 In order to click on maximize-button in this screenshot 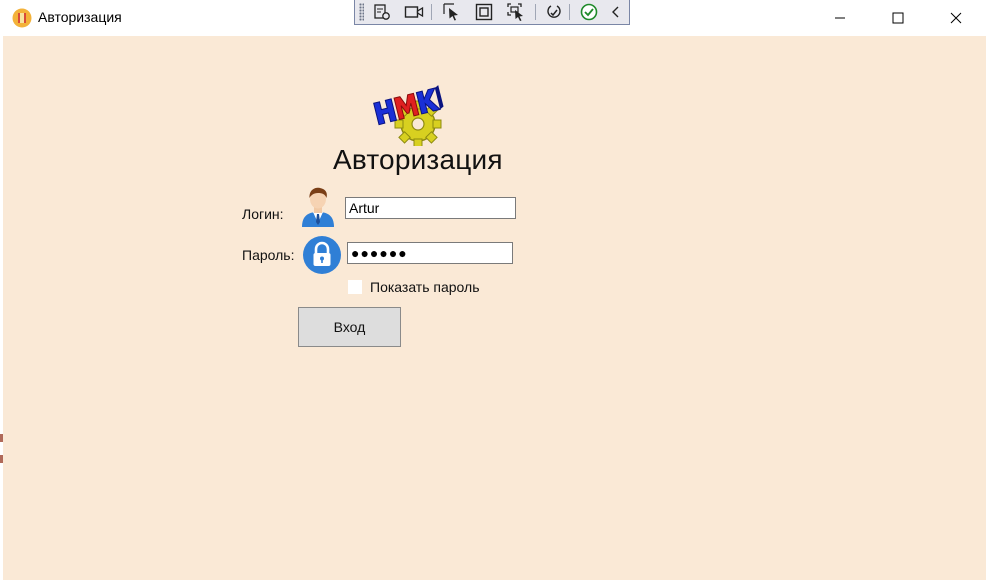, I will do `click(898, 18)`.